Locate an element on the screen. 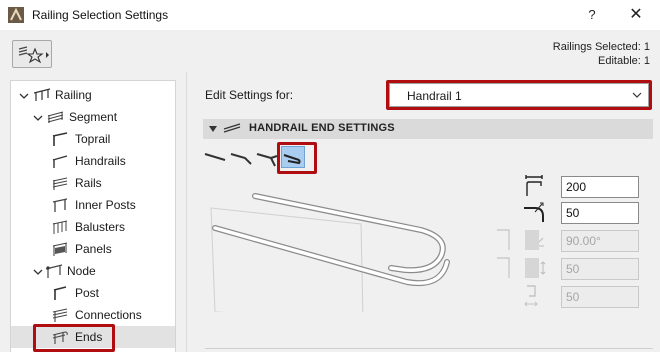 Image resolution: width=660 pixels, height=352 pixels. edit-settings-dropdown: Handrail 1 is located at coordinates (519, 95).